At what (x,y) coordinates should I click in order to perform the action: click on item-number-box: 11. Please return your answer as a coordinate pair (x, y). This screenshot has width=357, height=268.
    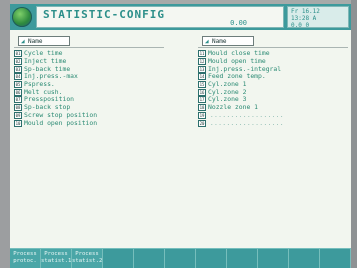
    Looking at the image, I should click on (202, 54).